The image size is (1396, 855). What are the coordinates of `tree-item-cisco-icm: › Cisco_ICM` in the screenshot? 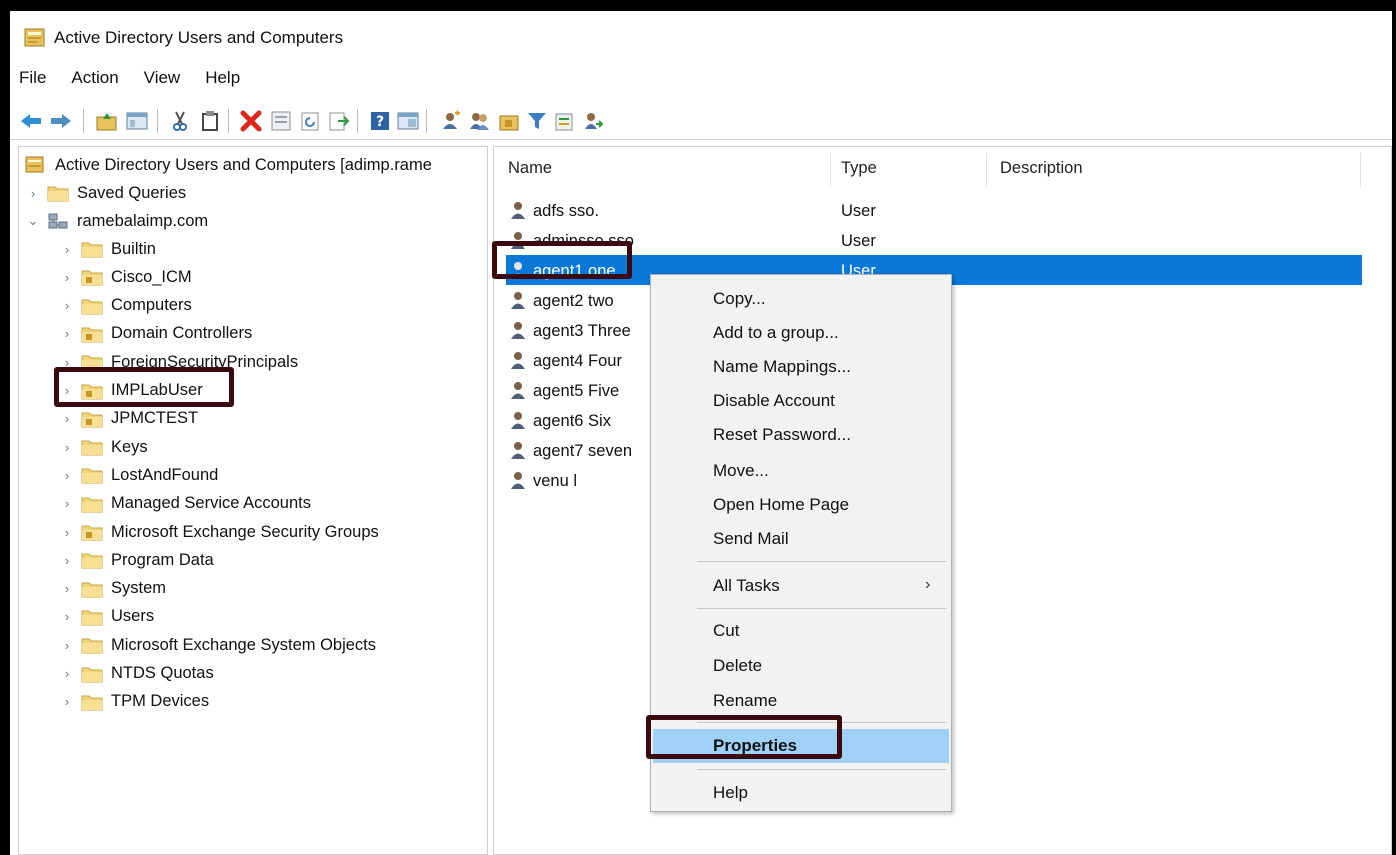 It's located at (125, 277).